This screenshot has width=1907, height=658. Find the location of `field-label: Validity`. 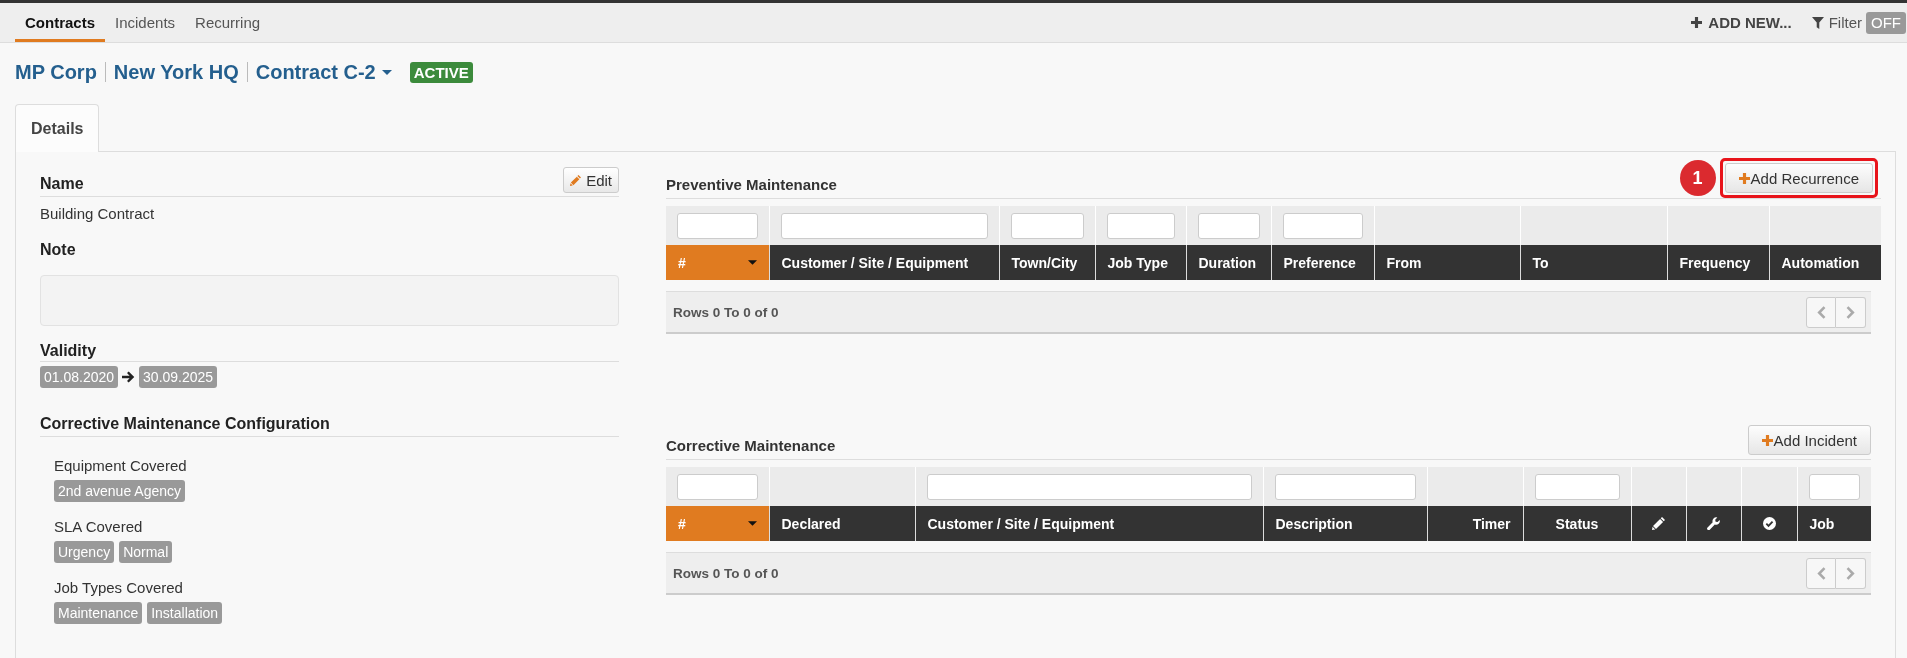

field-label: Validity is located at coordinates (68, 351).